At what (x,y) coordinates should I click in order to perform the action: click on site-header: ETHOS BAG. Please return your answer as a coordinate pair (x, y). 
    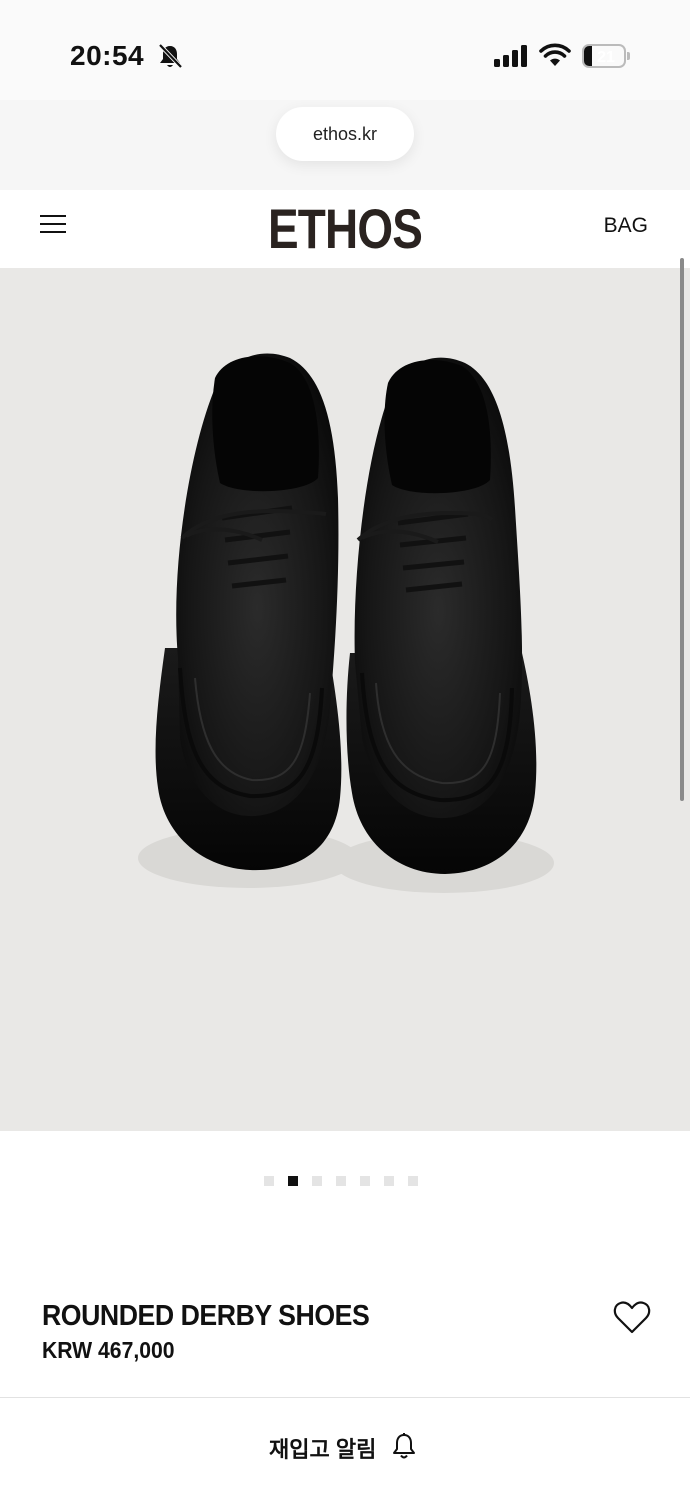
    Looking at the image, I should click on (345, 229).